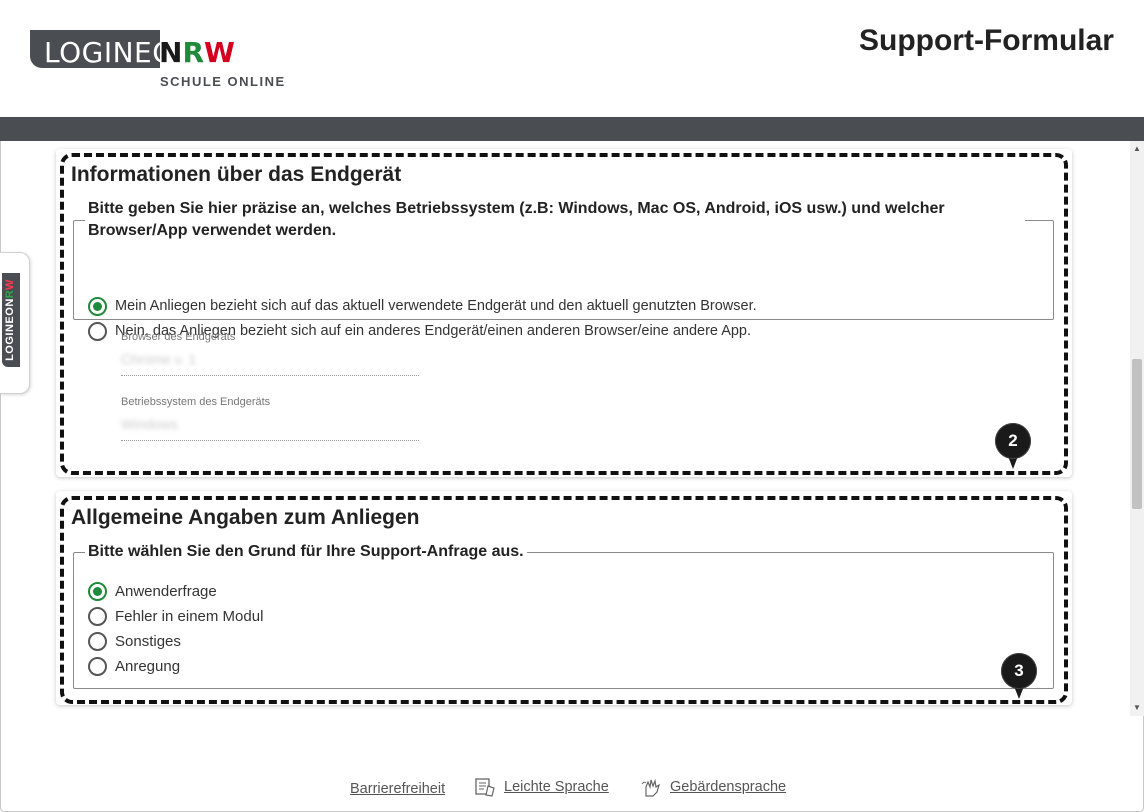 The height and width of the screenshot is (812, 1144). I want to click on logo-logineo-text: LOGINEO, so click(109, 52).